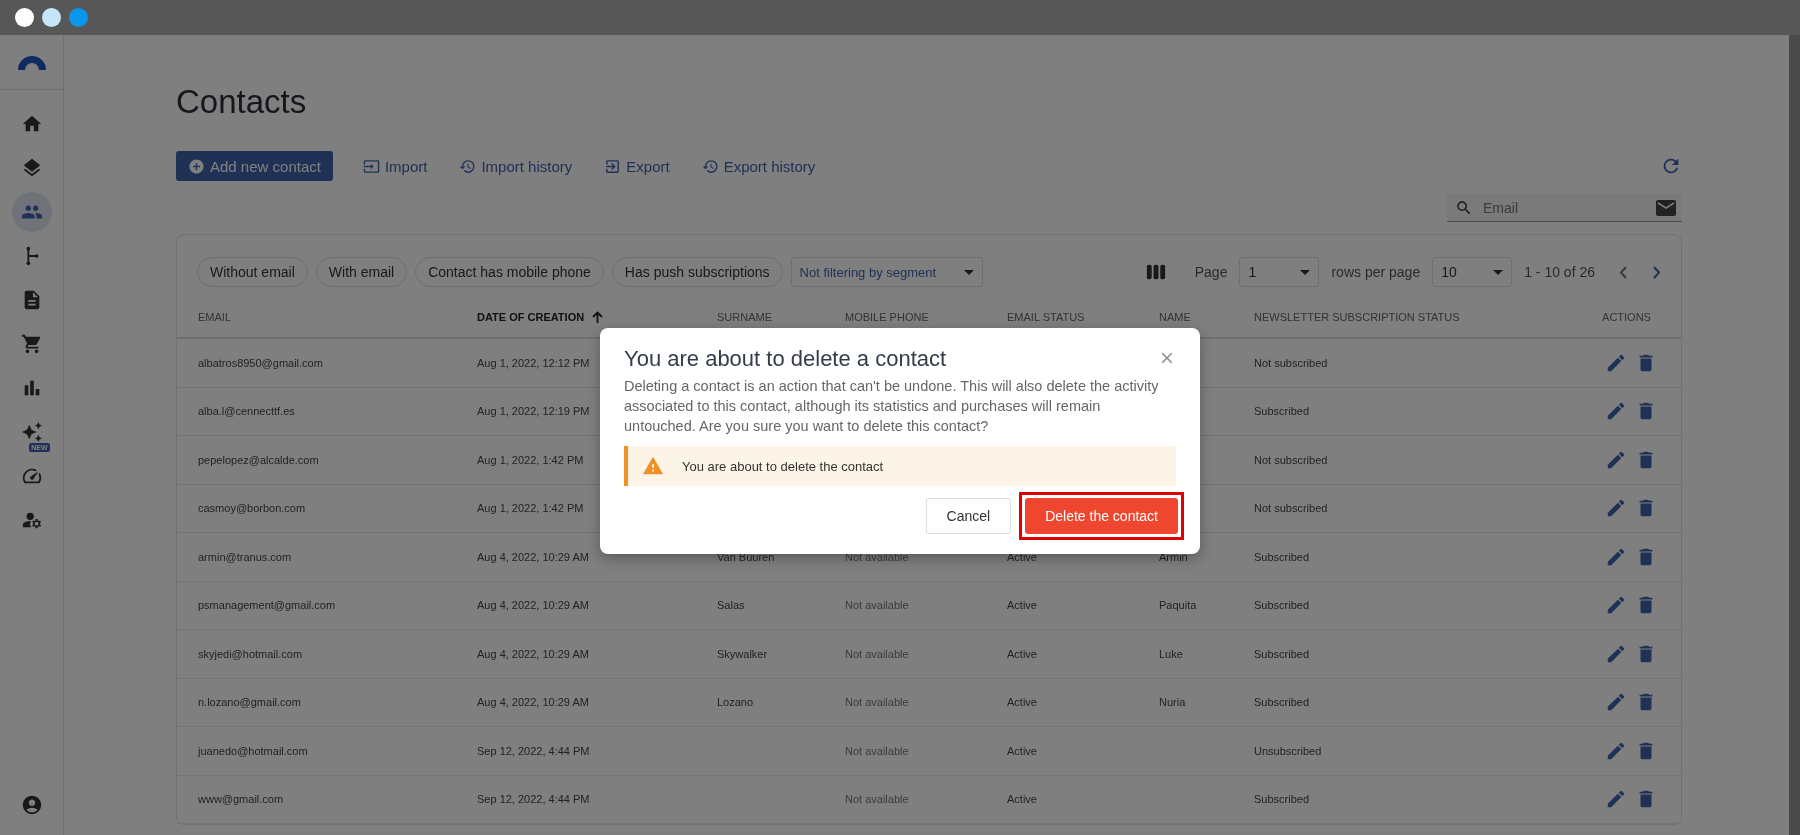 Image resolution: width=1800 pixels, height=835 pixels. I want to click on cancel-button: Cancel, so click(968, 516).